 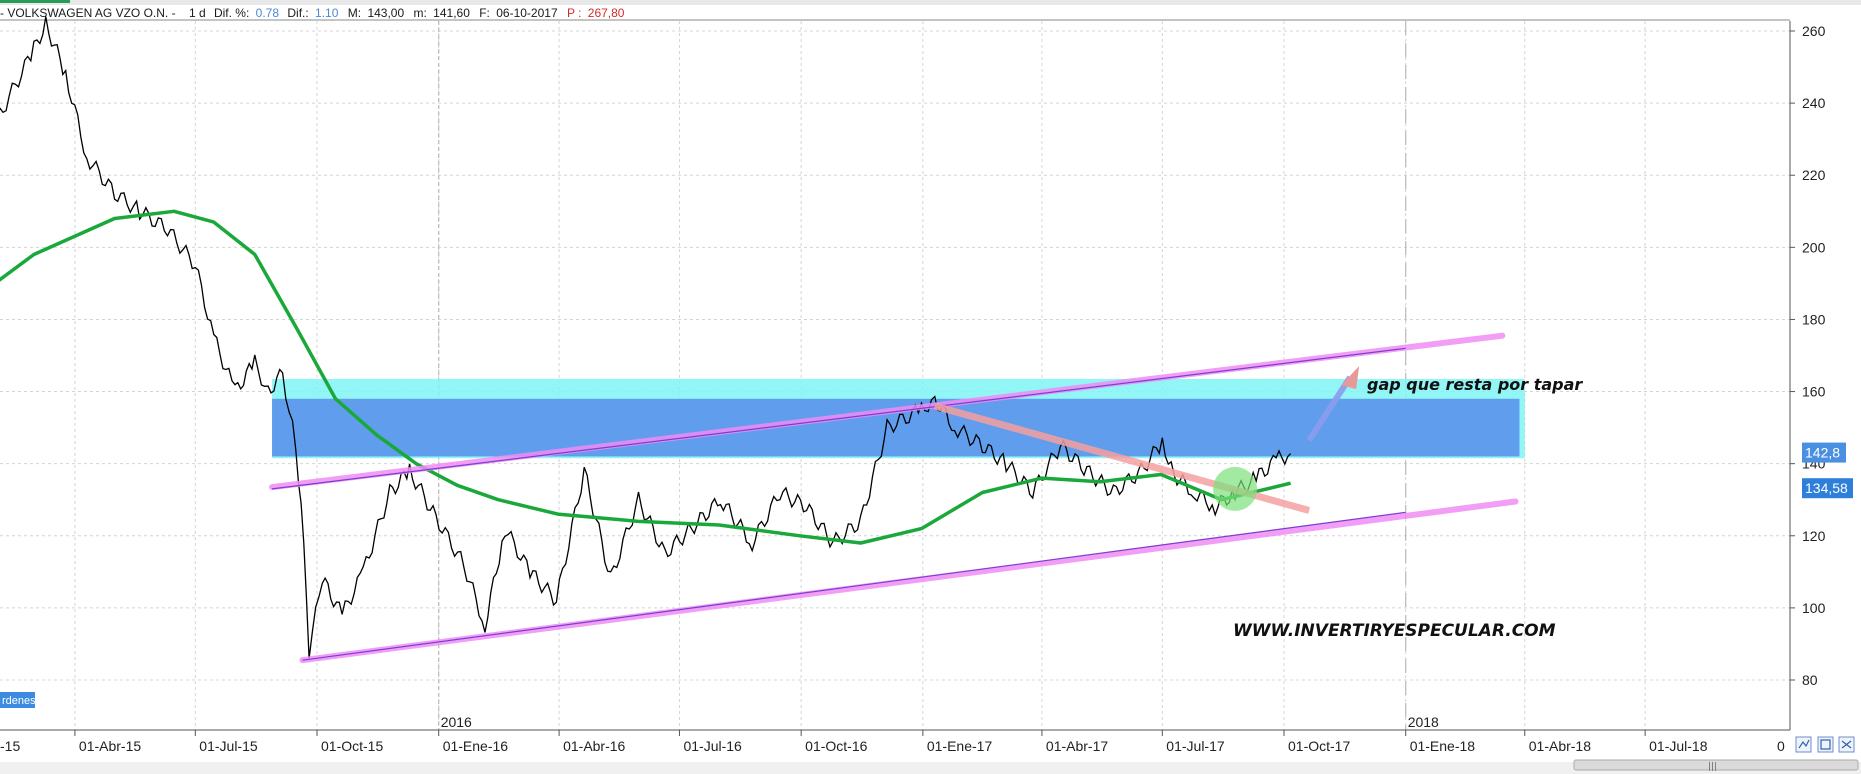 What do you see at coordinates (1826, 488) in the screenshot?
I see `price-tag-label: 134,58` at bounding box center [1826, 488].